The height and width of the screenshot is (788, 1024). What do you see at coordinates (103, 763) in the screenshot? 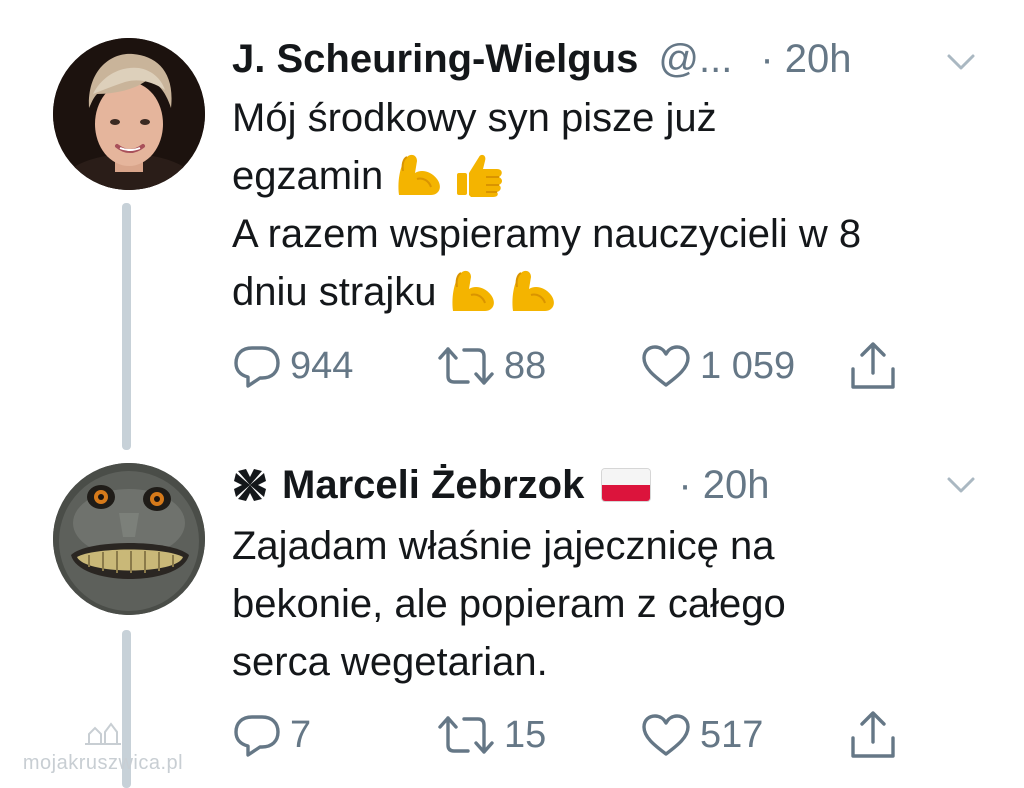
I see `watermark-text: mojakruszwica.pl` at bounding box center [103, 763].